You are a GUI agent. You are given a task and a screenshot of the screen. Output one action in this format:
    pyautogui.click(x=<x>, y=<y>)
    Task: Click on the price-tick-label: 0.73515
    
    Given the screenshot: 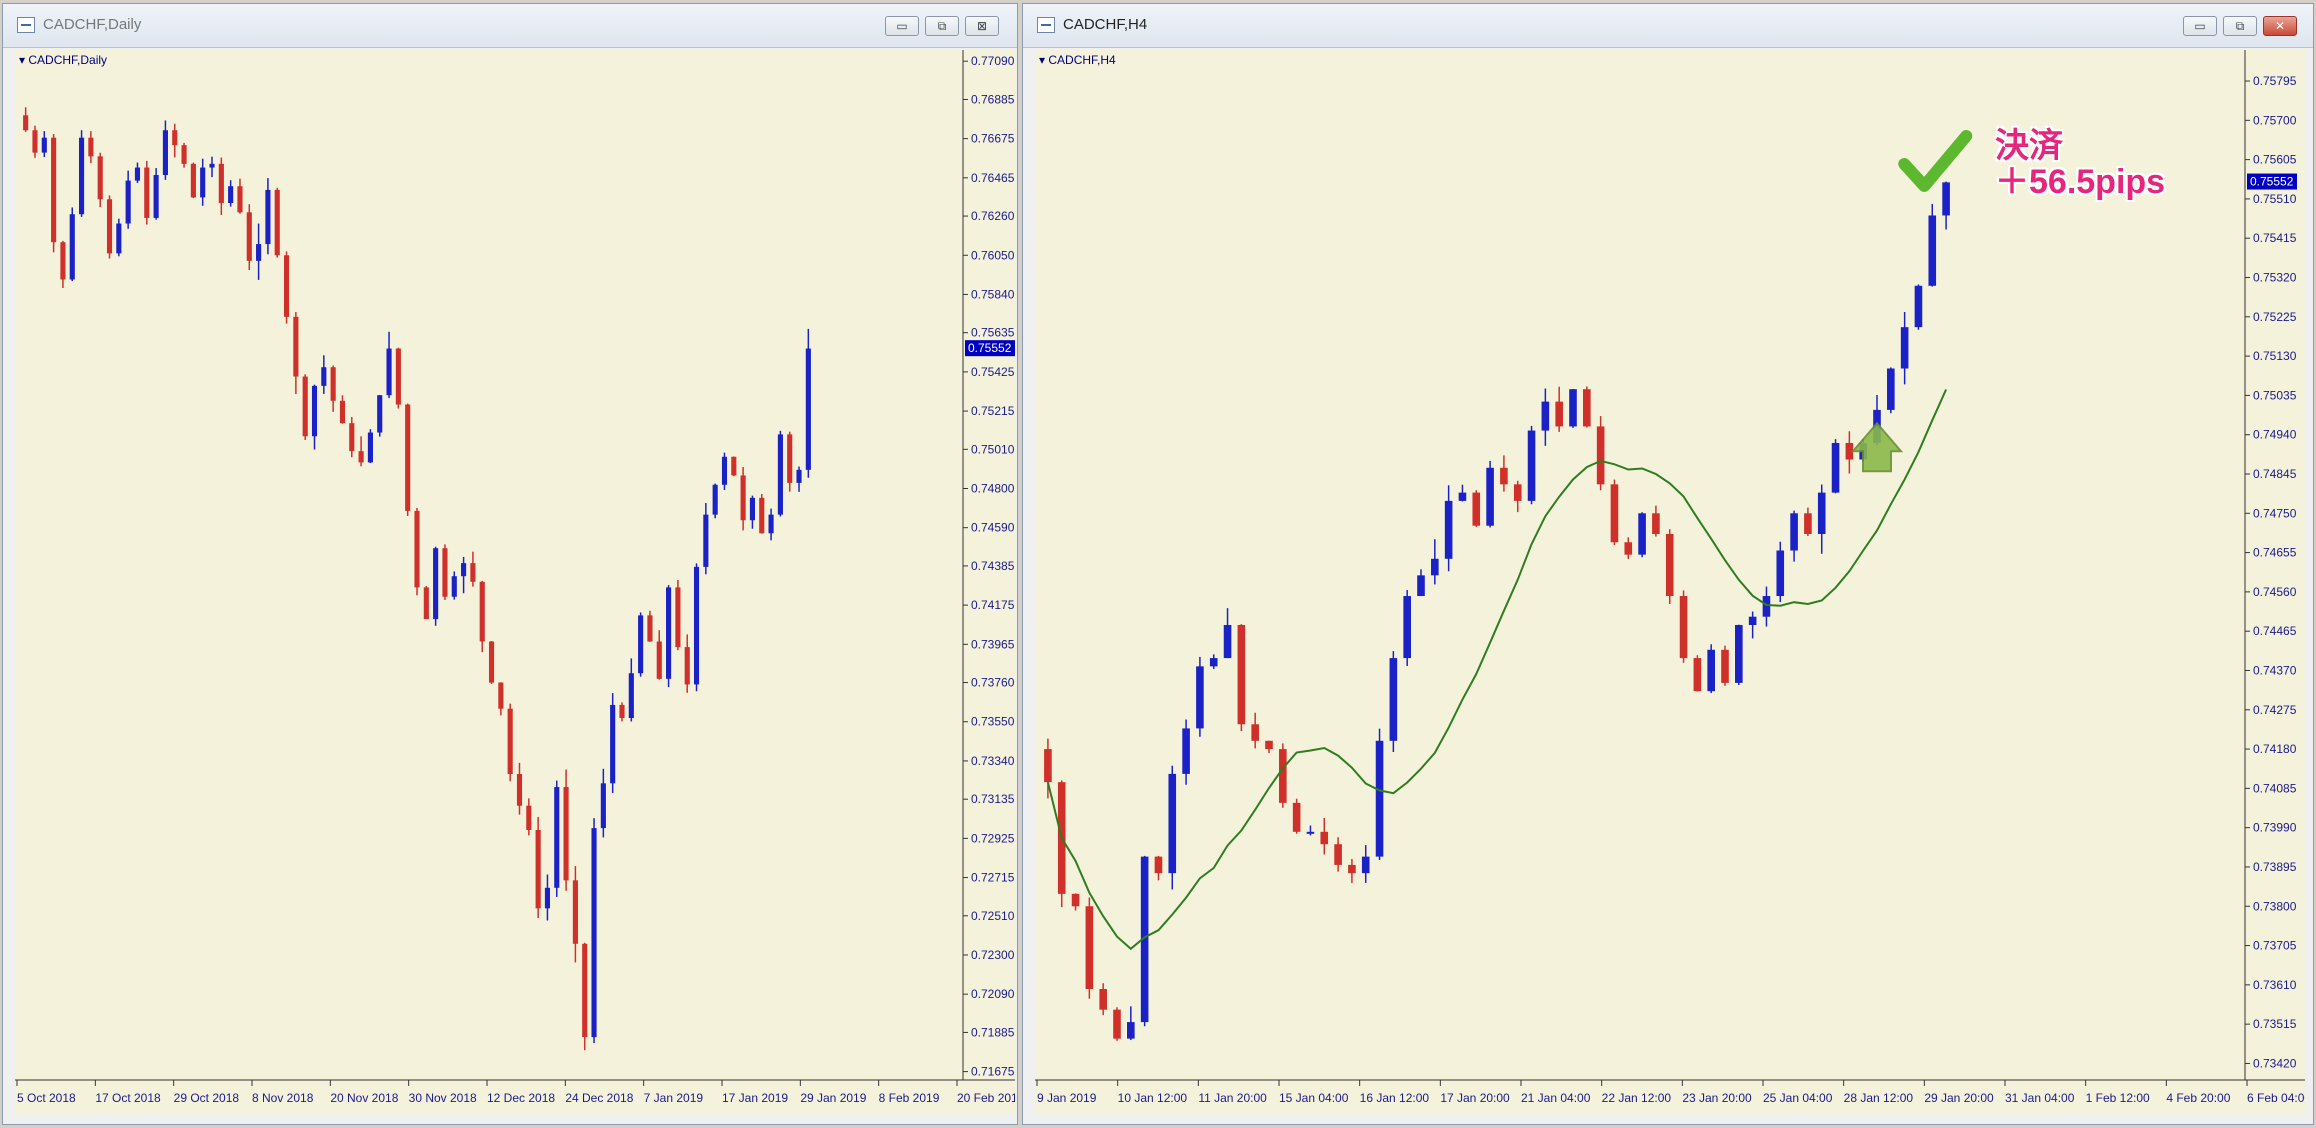 What is the action you would take?
    pyautogui.click(x=2275, y=1024)
    